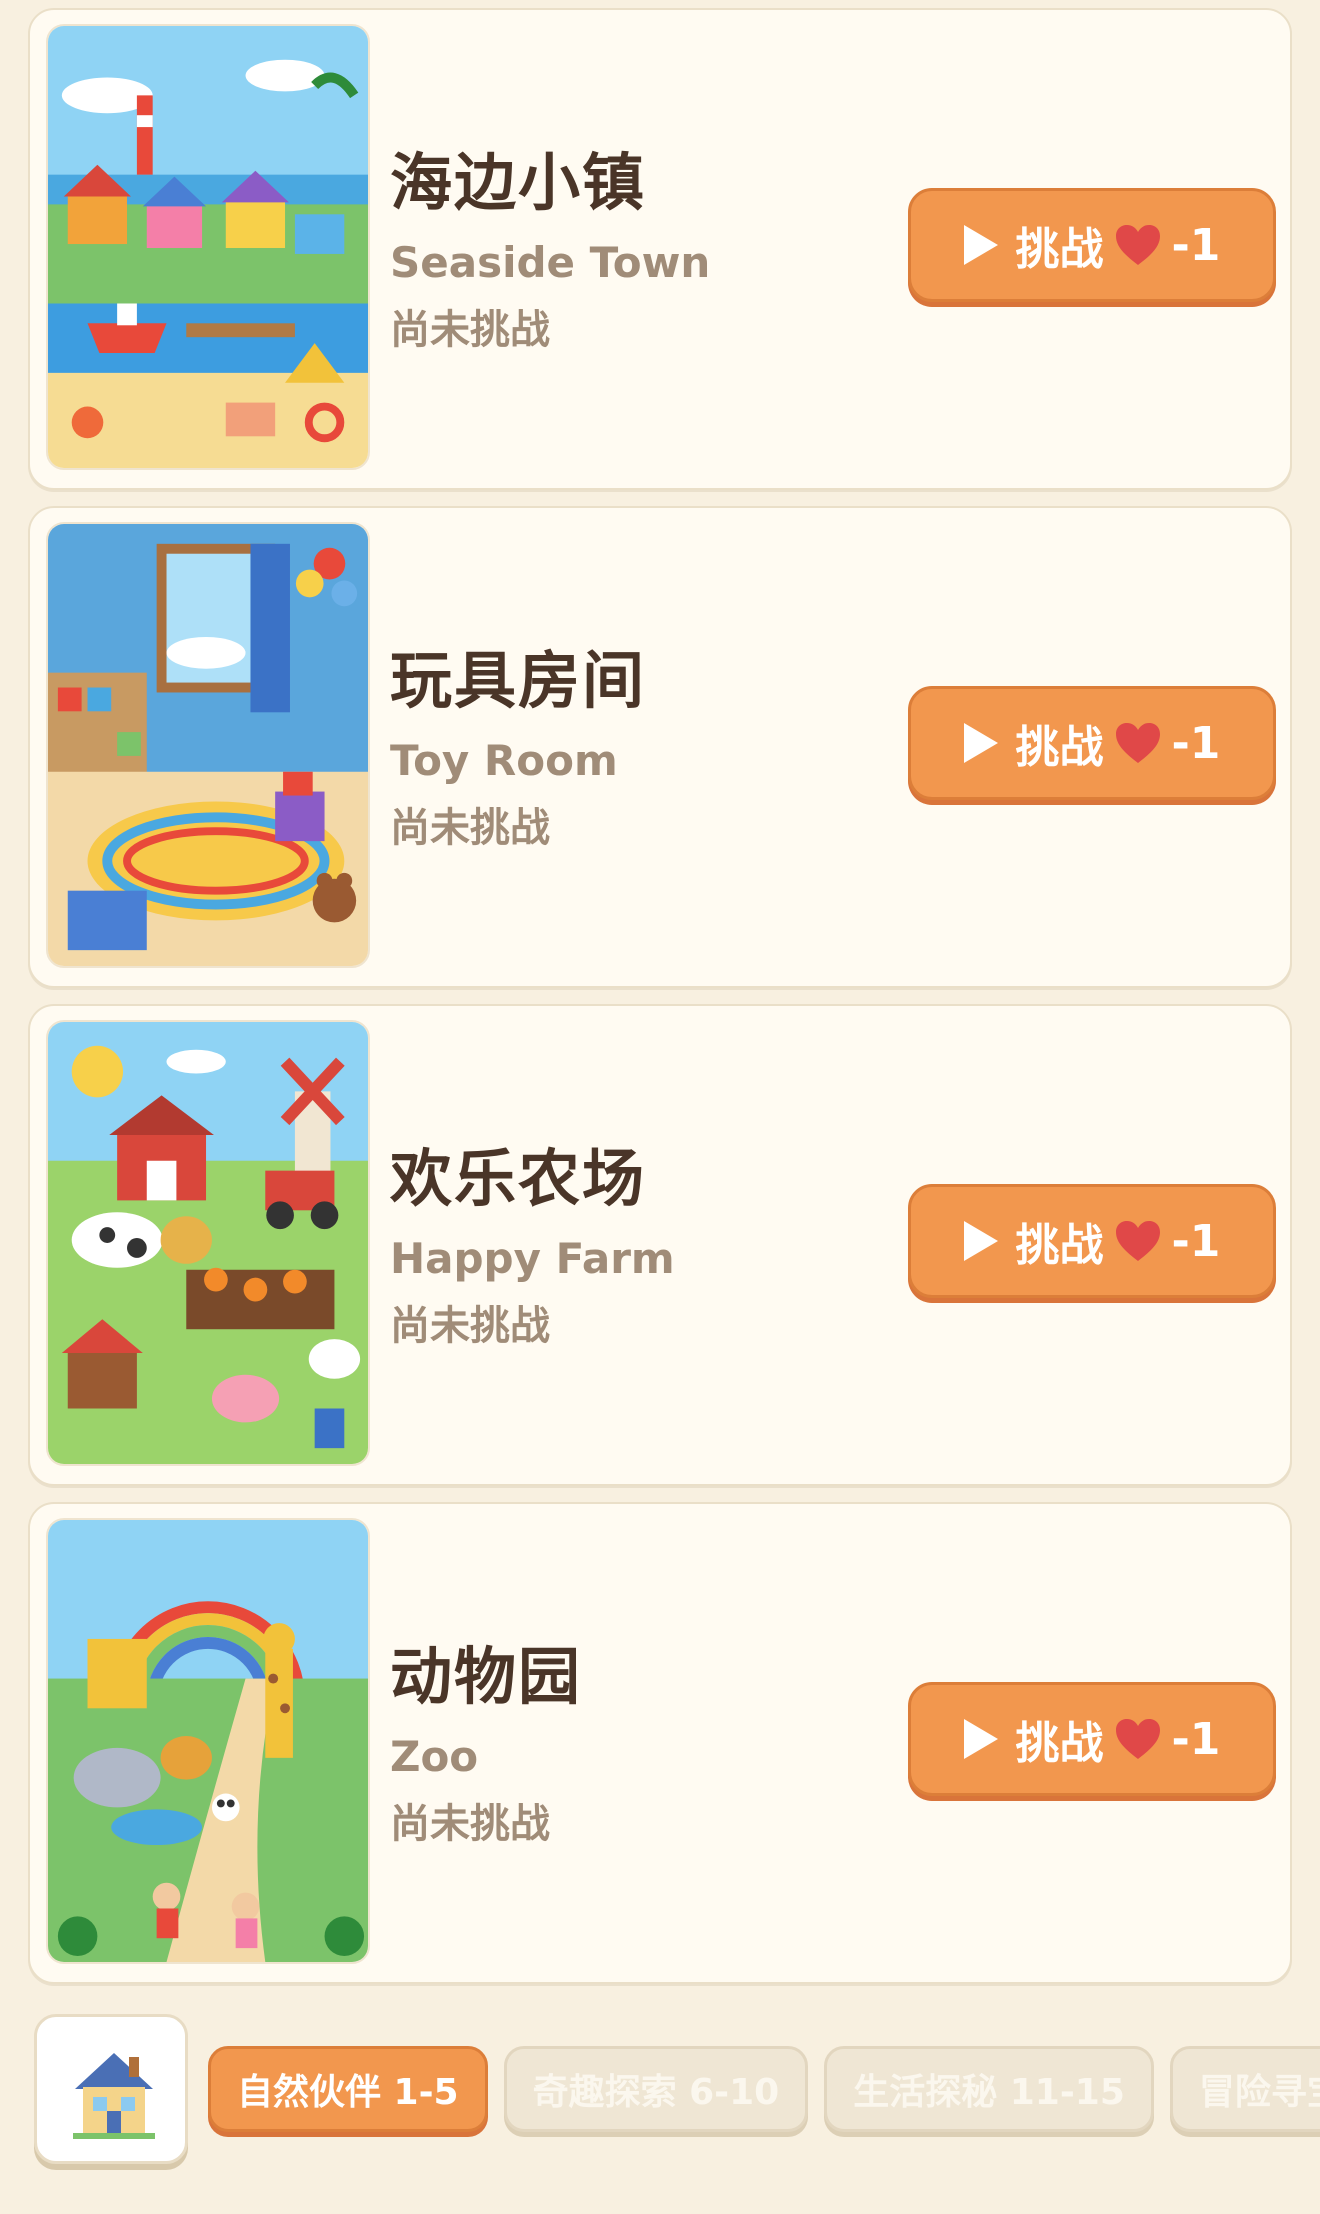  I want to click on scene-info: 欢乐农场 Happy Farm 尚未挑战, so click(532, 1245).